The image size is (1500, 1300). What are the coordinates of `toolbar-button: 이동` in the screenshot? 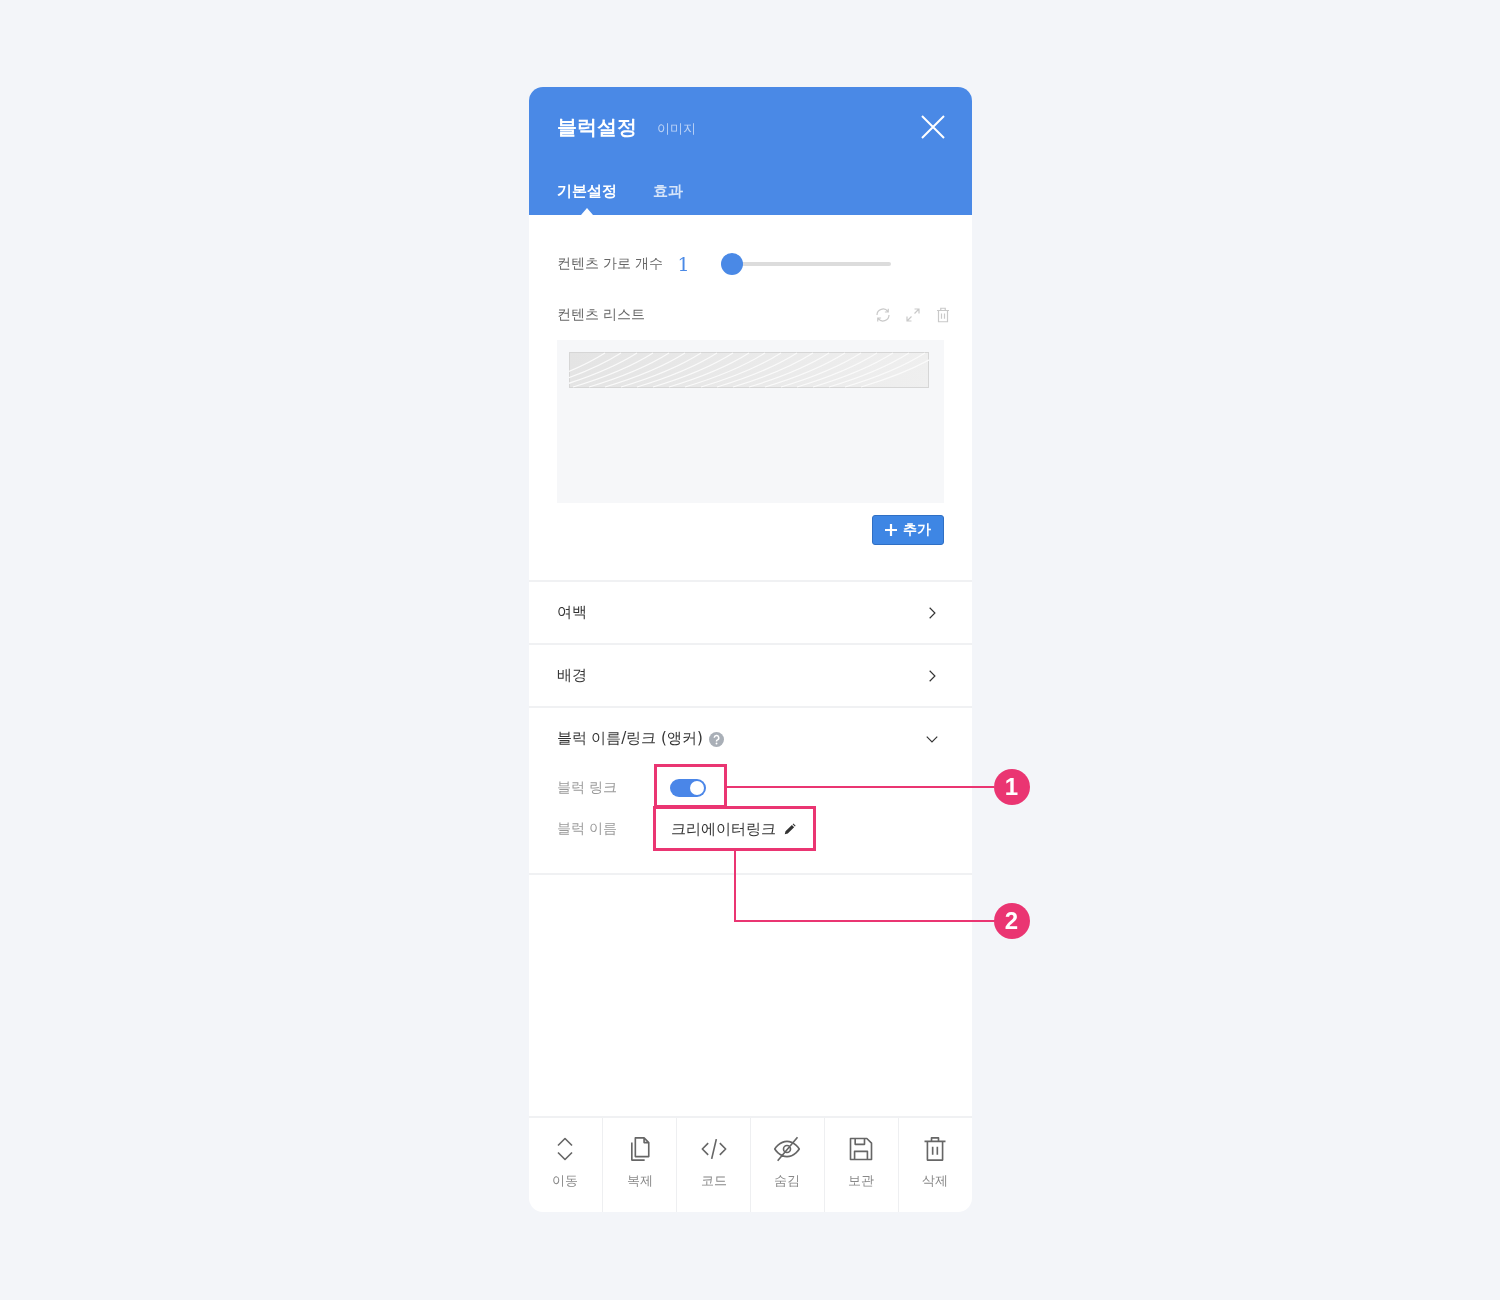 It's located at (565, 1165).